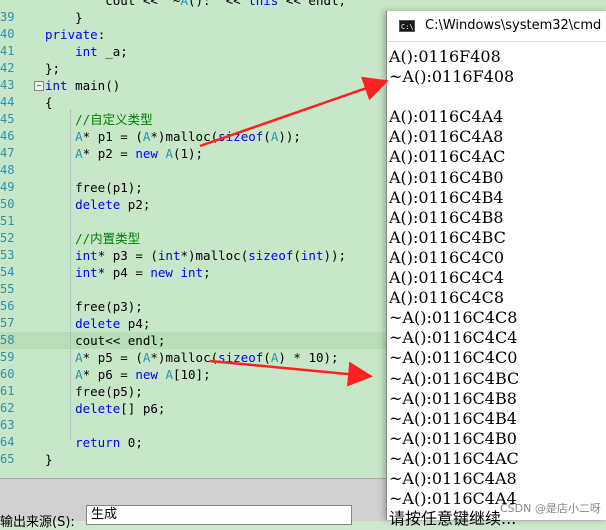 The height and width of the screenshot is (530, 606). Describe the element at coordinates (113, 323) in the screenshot. I see `code-text: delete p4;` at that location.